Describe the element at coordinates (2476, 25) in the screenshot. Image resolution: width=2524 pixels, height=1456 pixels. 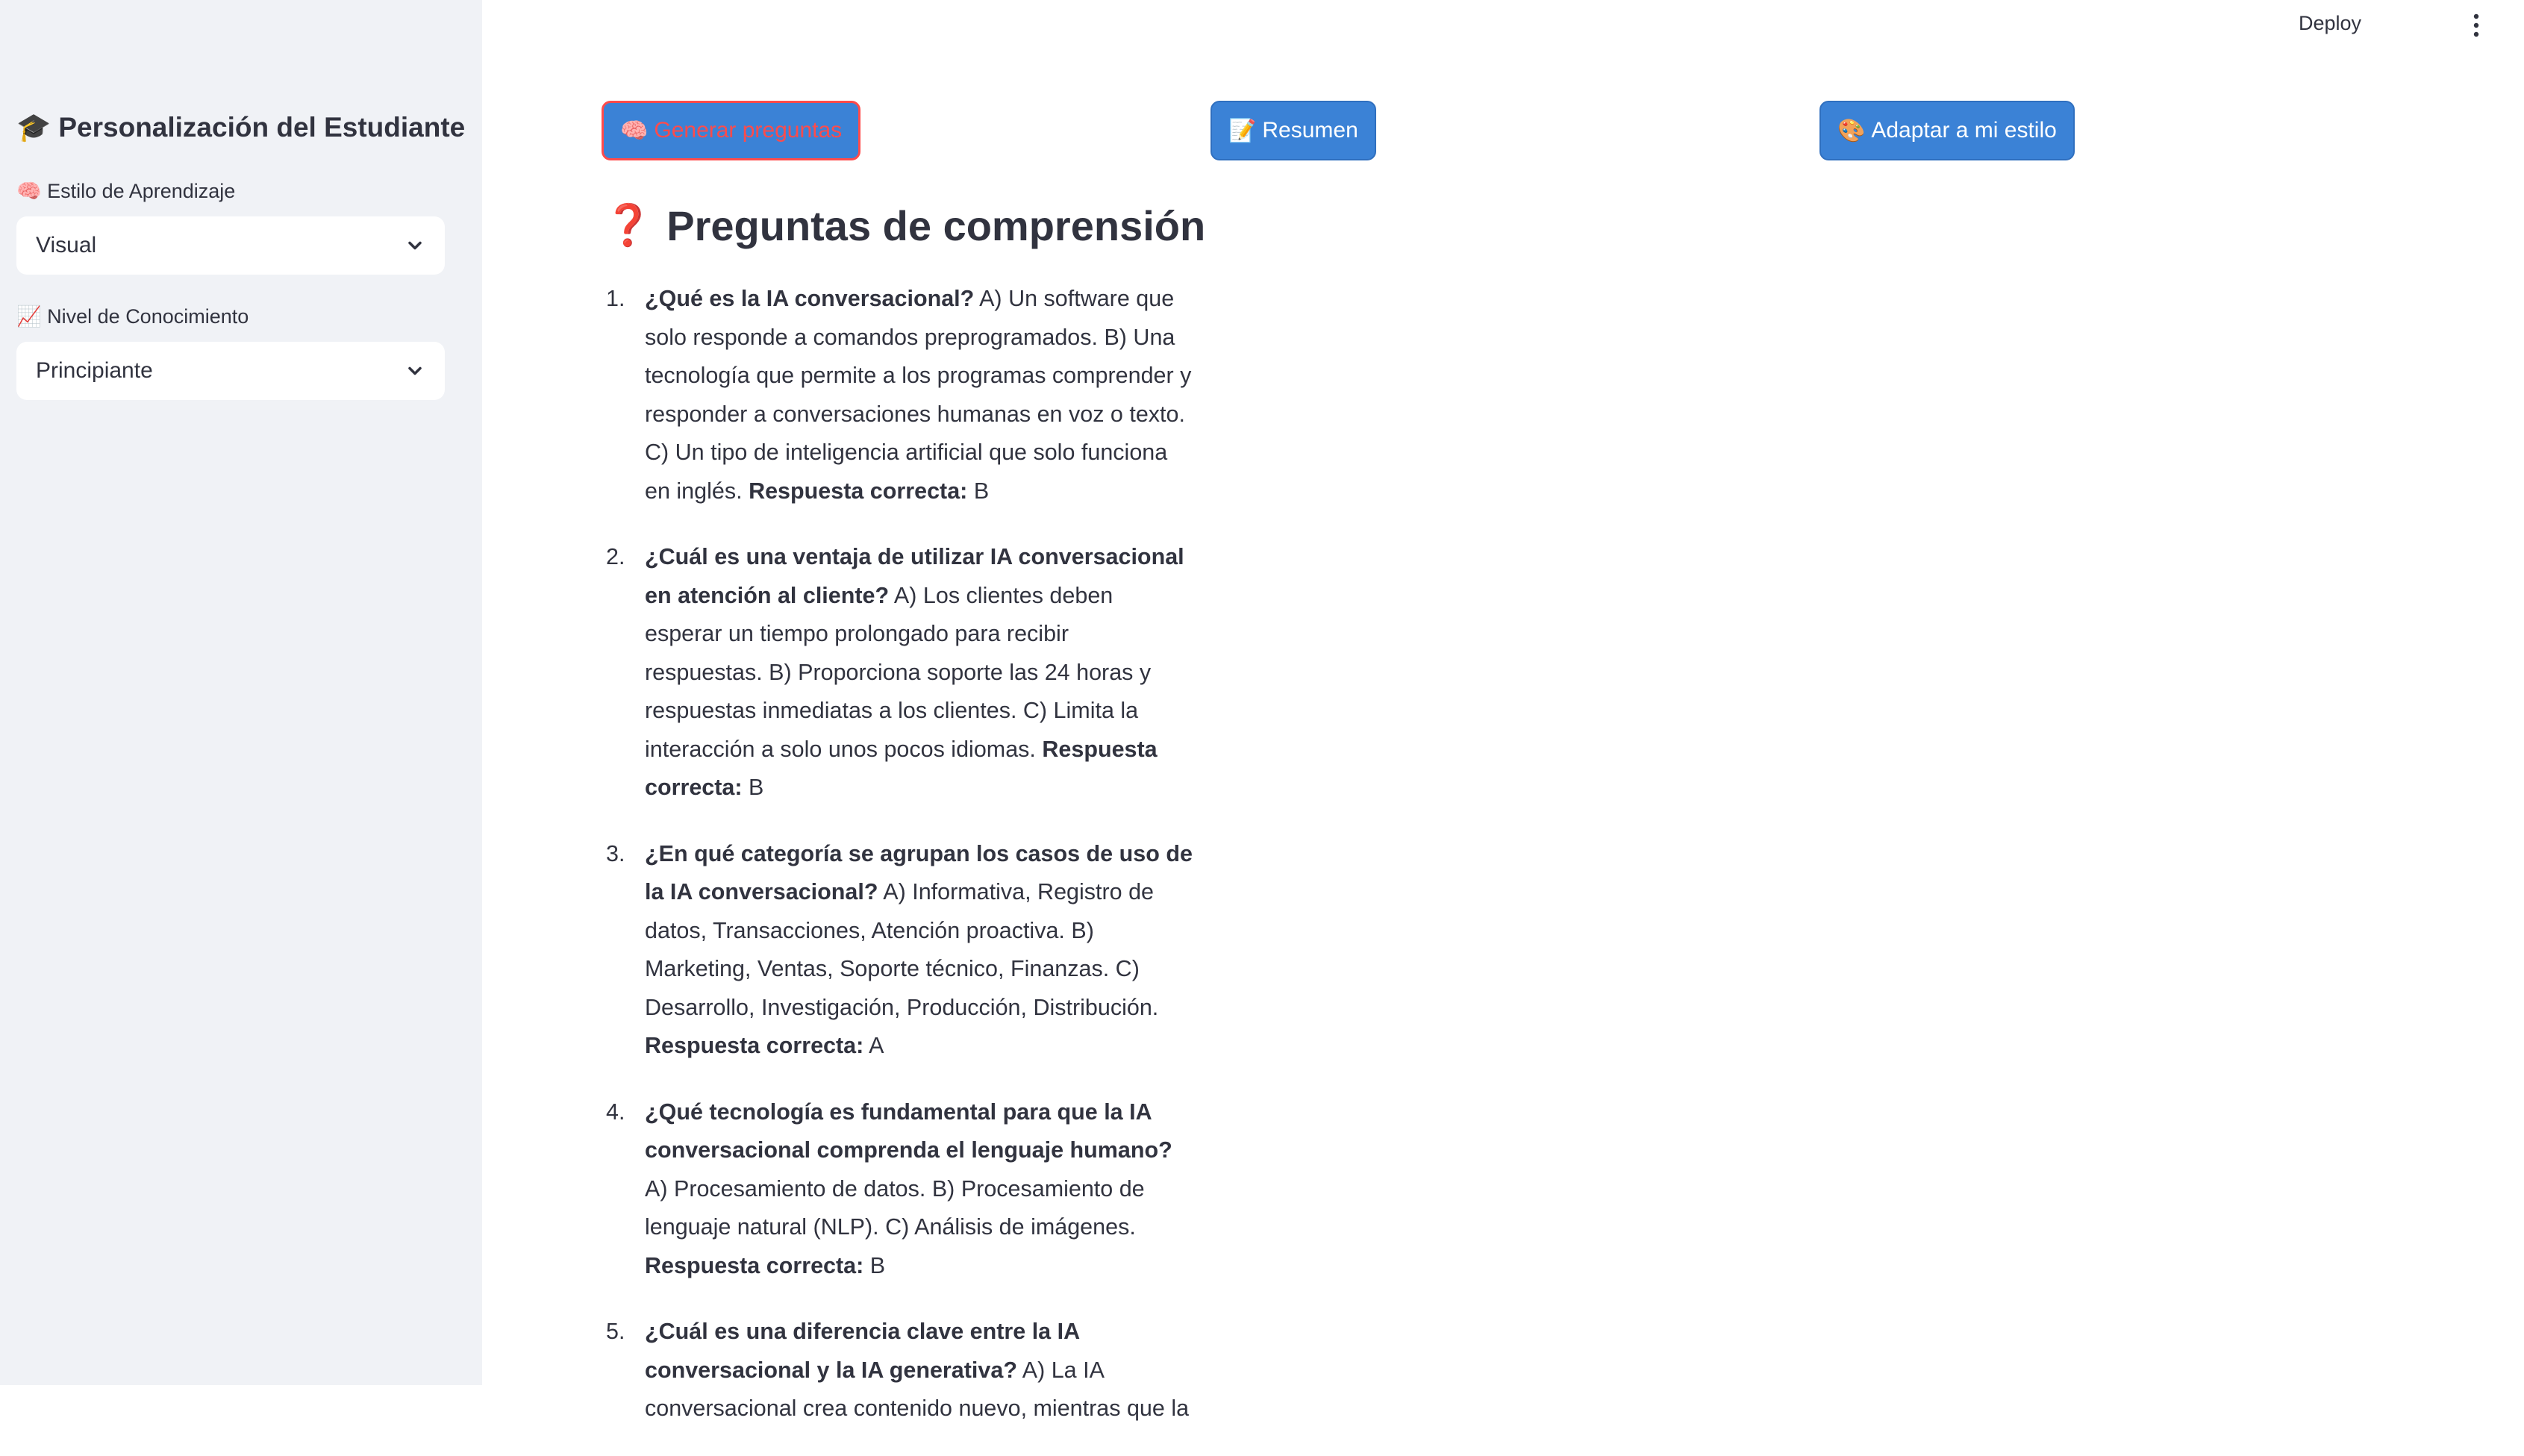
I see `kebab-menu-icon` at that location.